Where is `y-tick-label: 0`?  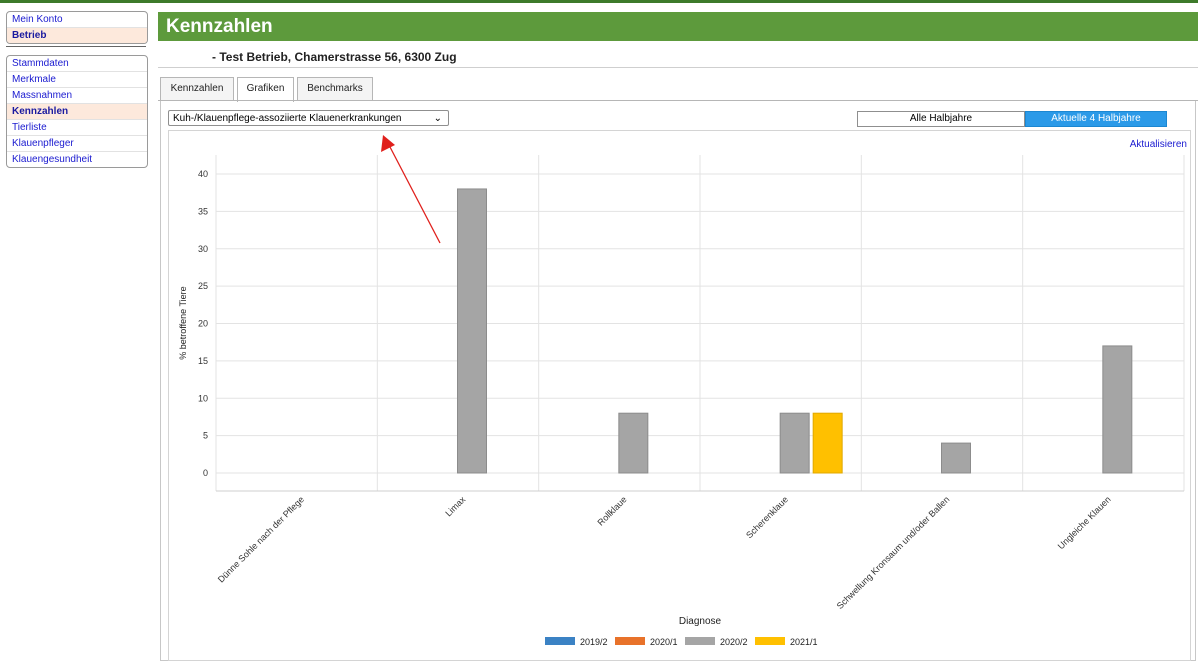 y-tick-label: 0 is located at coordinates (205, 473).